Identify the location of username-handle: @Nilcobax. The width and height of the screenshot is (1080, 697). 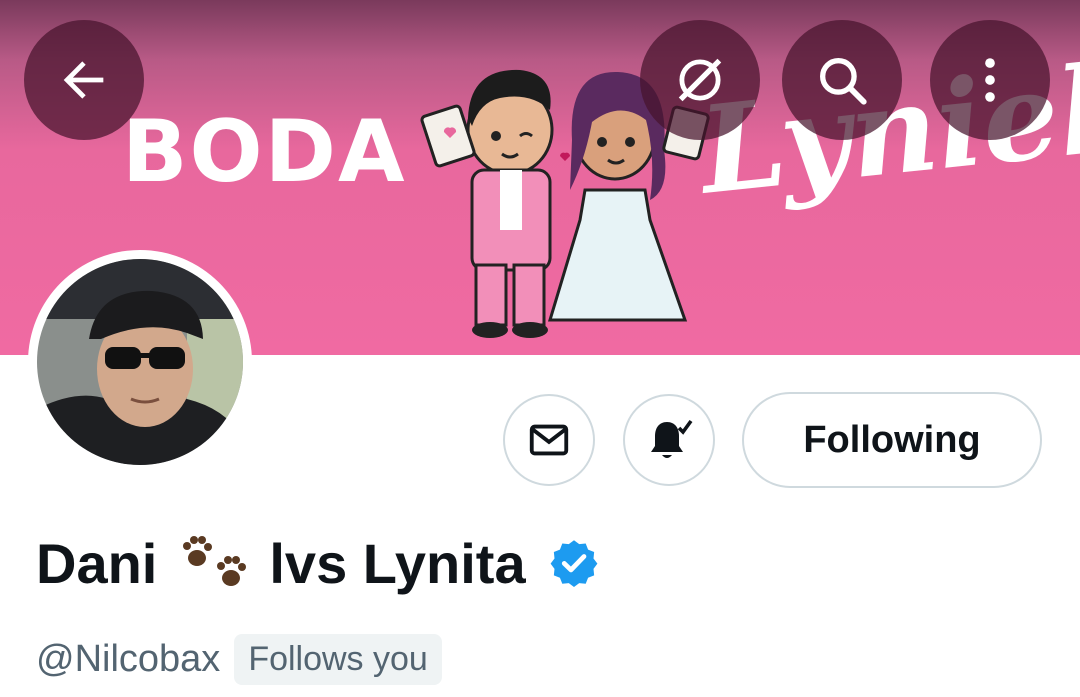
(128, 658).